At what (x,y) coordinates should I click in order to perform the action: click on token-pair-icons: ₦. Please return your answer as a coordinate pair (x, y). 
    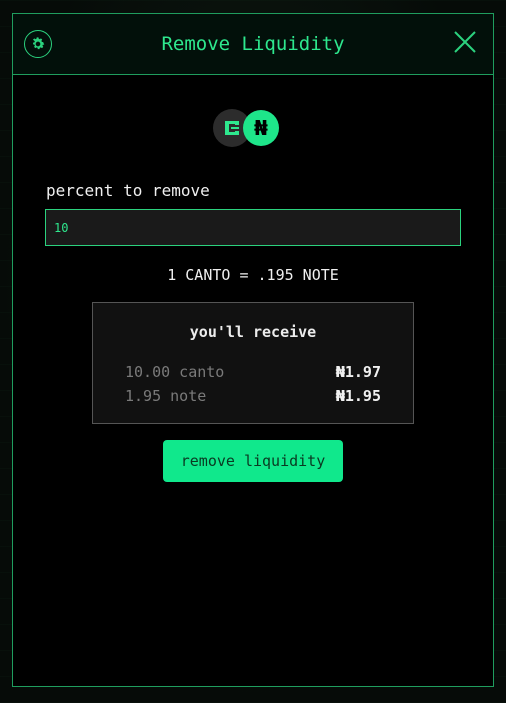
    Looking at the image, I should click on (246, 128).